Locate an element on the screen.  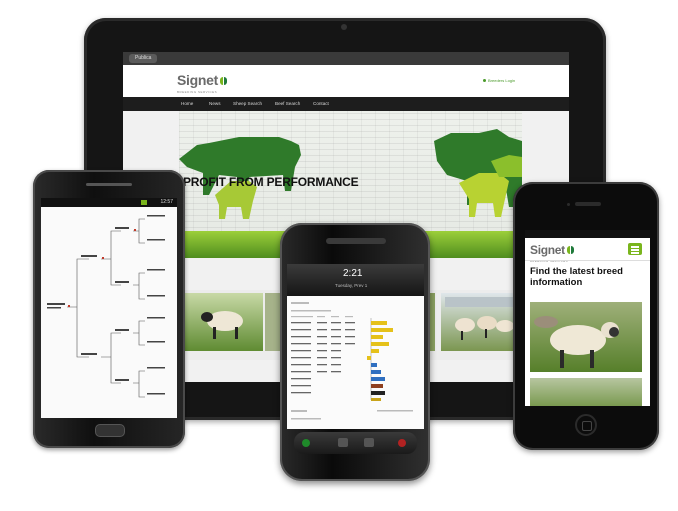
android-status-bar: 12:57 is located at coordinates (109, 202).